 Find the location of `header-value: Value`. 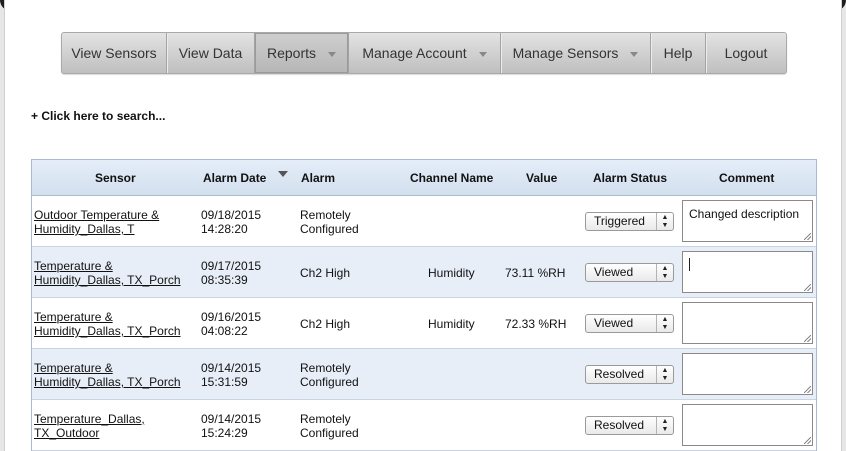

header-value: Value is located at coordinates (541, 178).